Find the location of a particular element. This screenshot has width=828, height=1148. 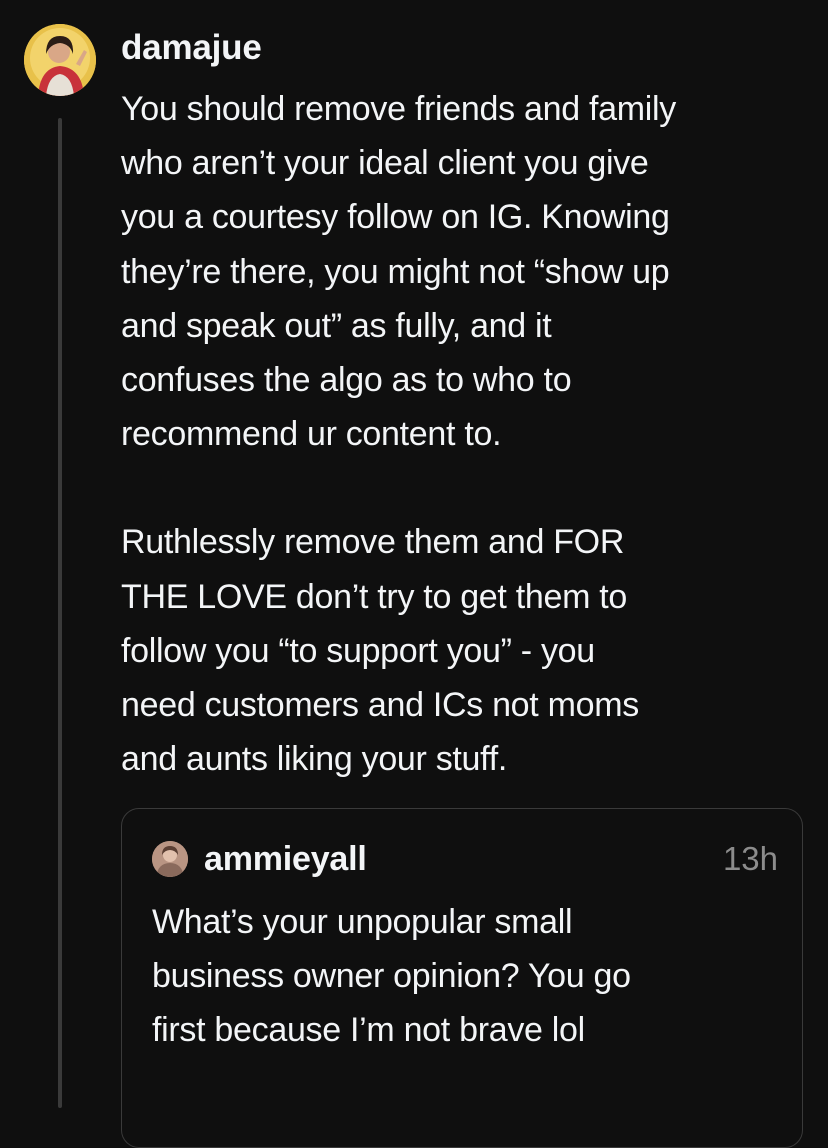

post-author-username: damajue is located at coordinates (191, 48).